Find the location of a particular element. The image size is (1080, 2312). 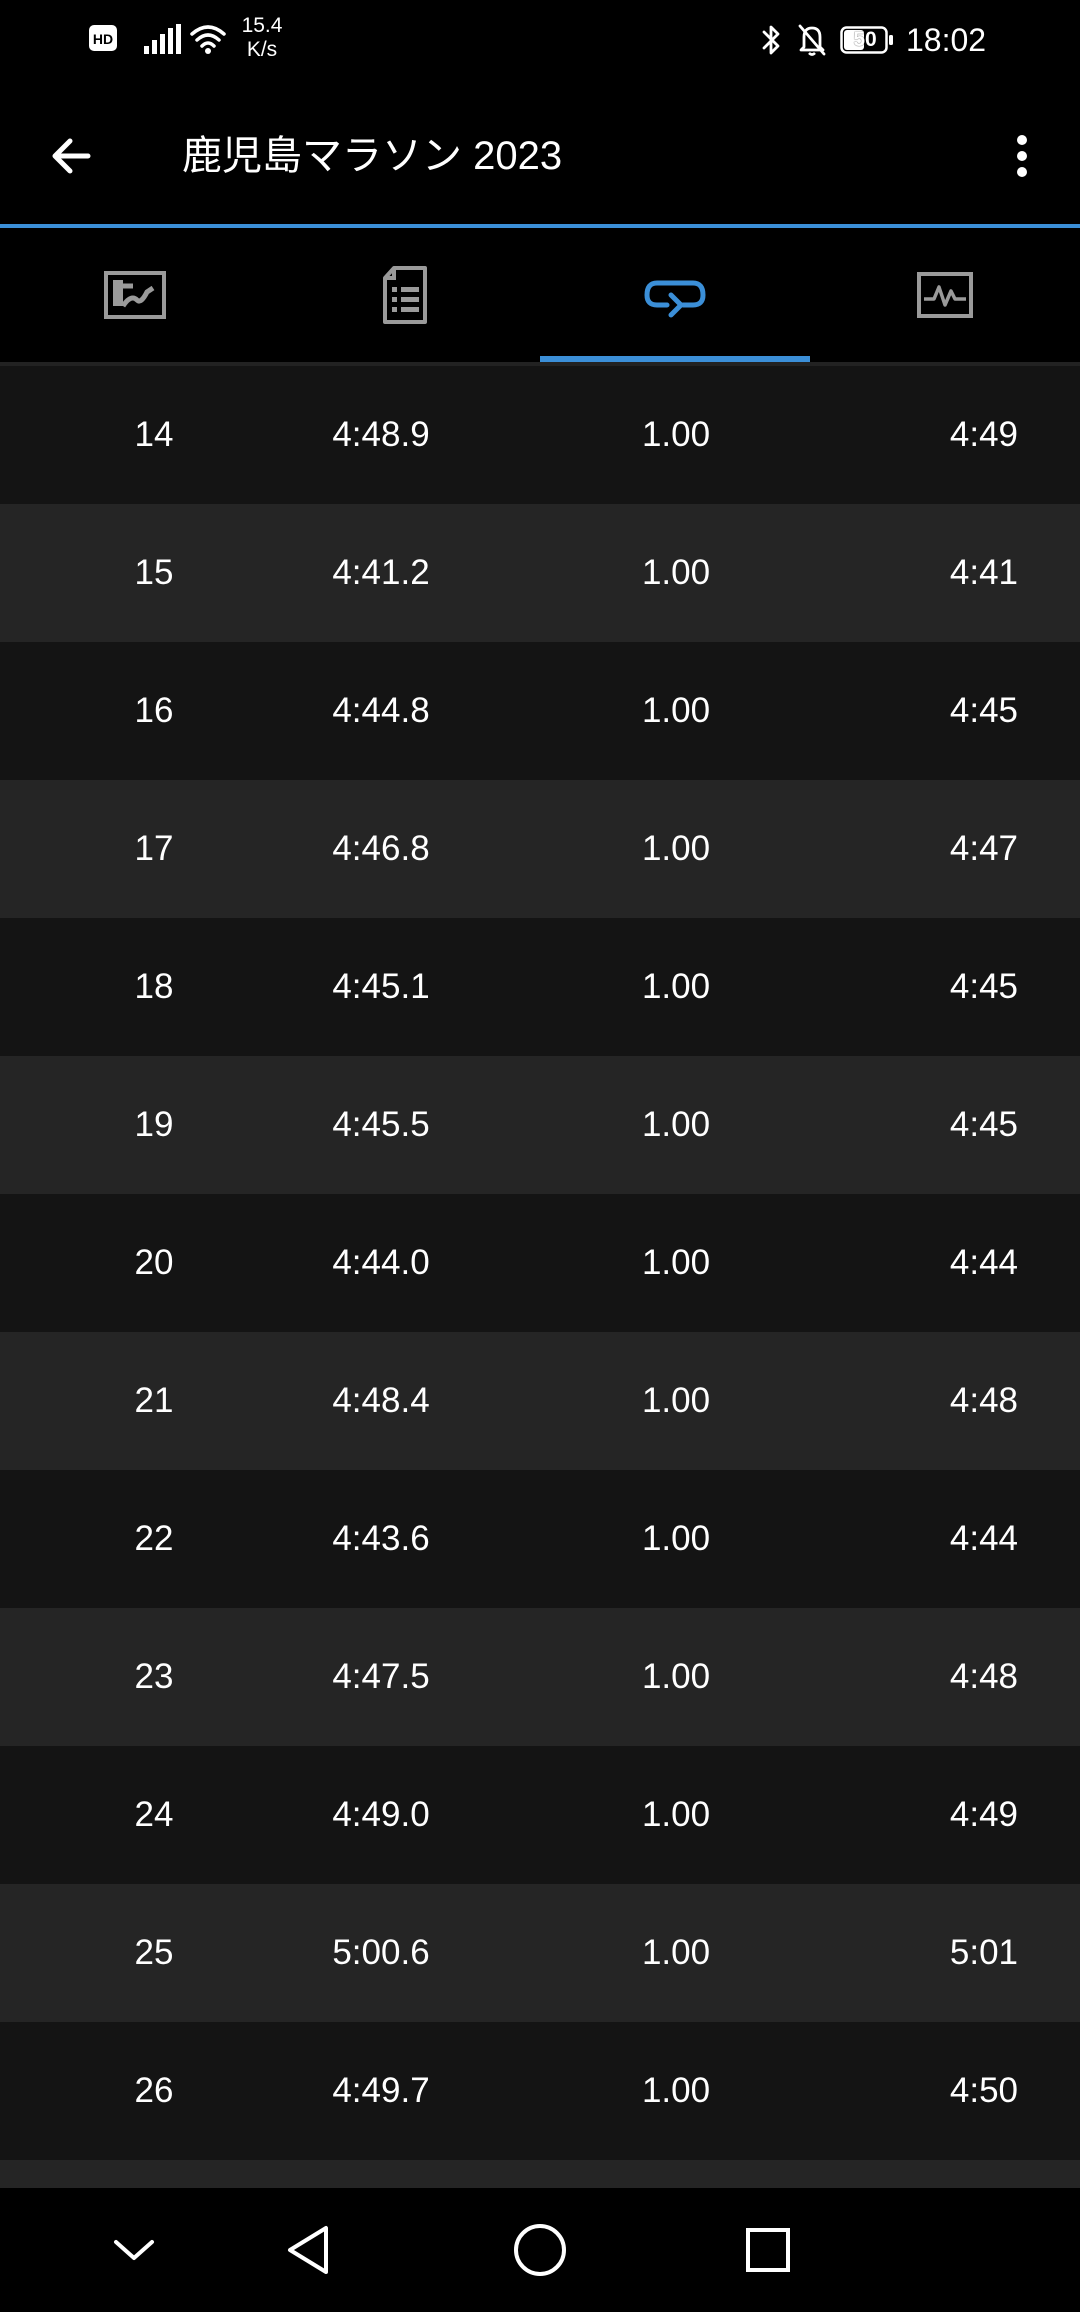

lap-number: 19 is located at coordinates (154, 1124).